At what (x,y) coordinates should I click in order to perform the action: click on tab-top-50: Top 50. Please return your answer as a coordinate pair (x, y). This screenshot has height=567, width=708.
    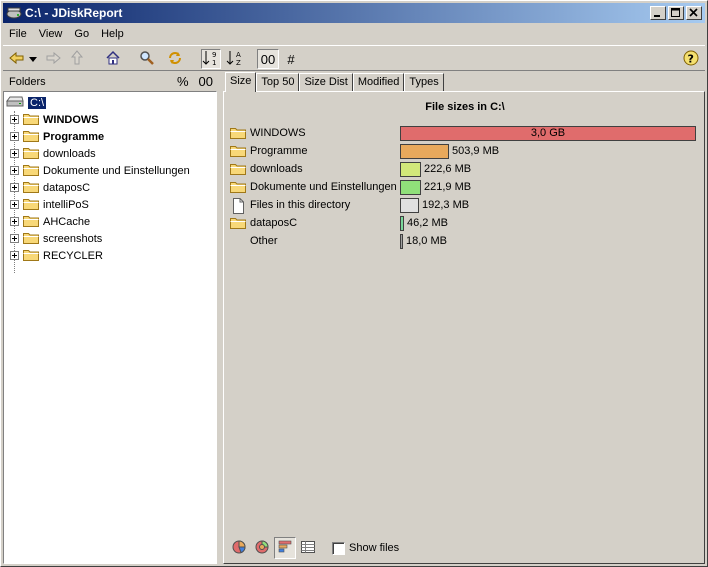
    Looking at the image, I should click on (278, 82).